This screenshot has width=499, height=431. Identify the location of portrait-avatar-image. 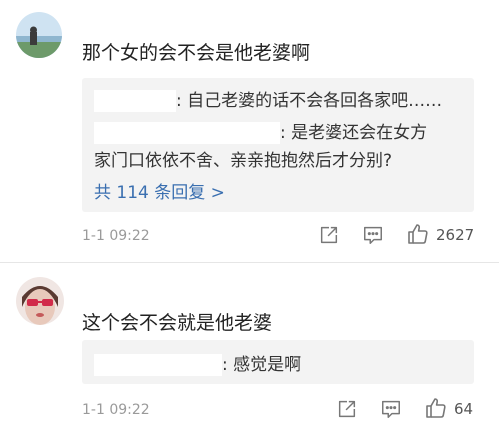
(40, 301).